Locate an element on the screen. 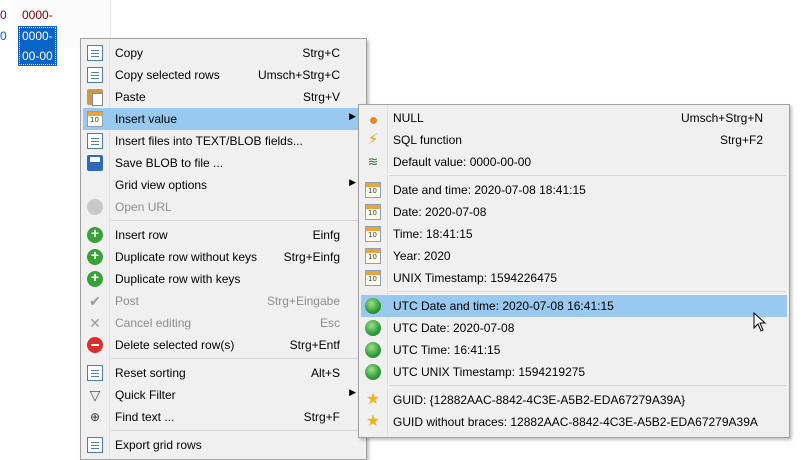 The height and width of the screenshot is (460, 806). menu-item-shortcut: Strg+Entf is located at coordinates (314, 345).